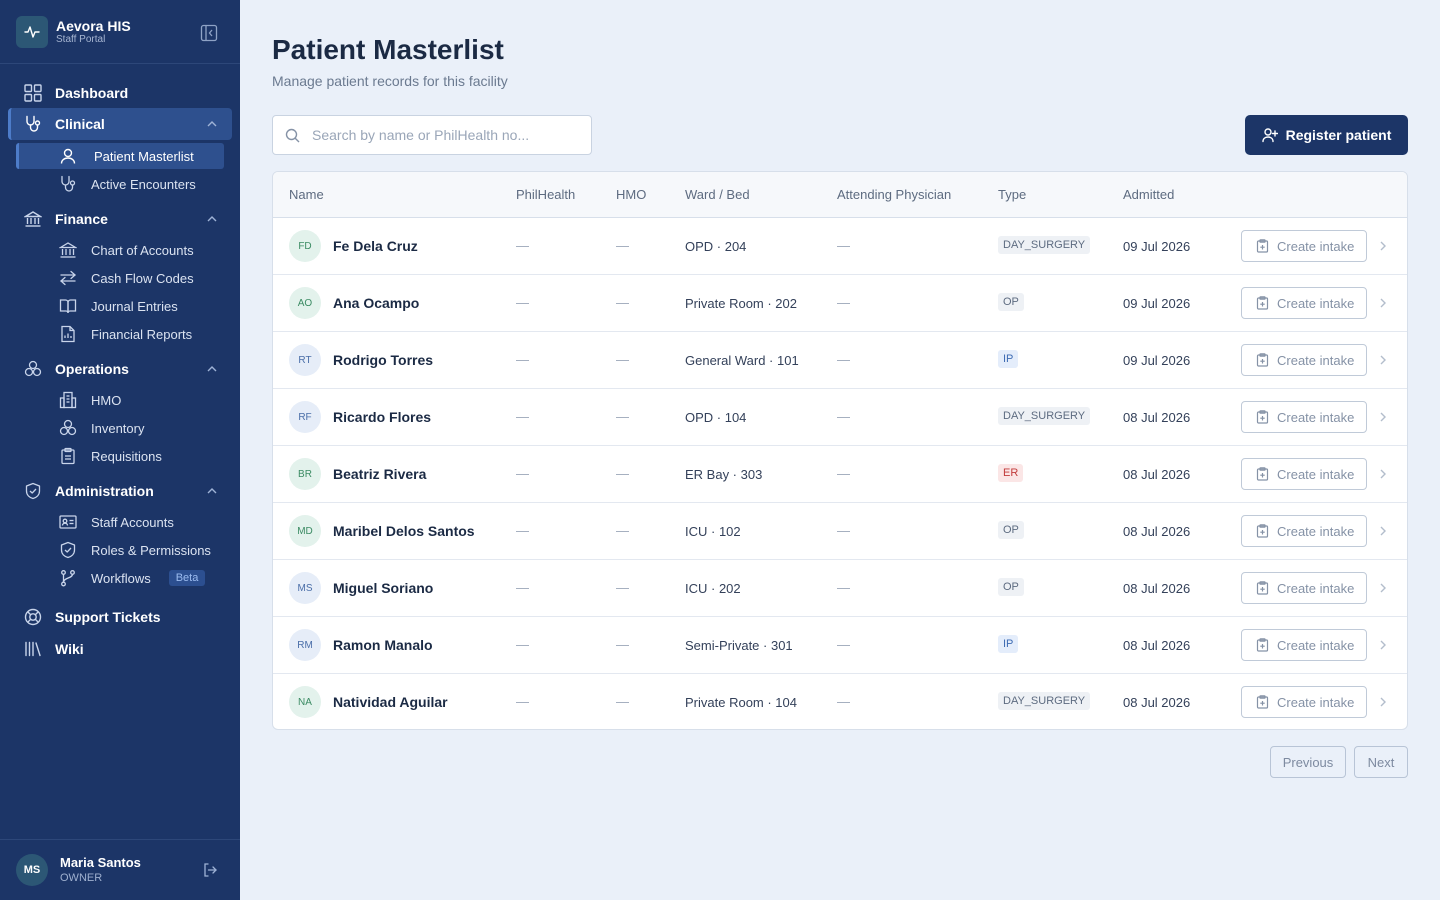 Image resolution: width=1440 pixels, height=900 pixels. I want to click on nav-operations-label: Operations, so click(92, 369).